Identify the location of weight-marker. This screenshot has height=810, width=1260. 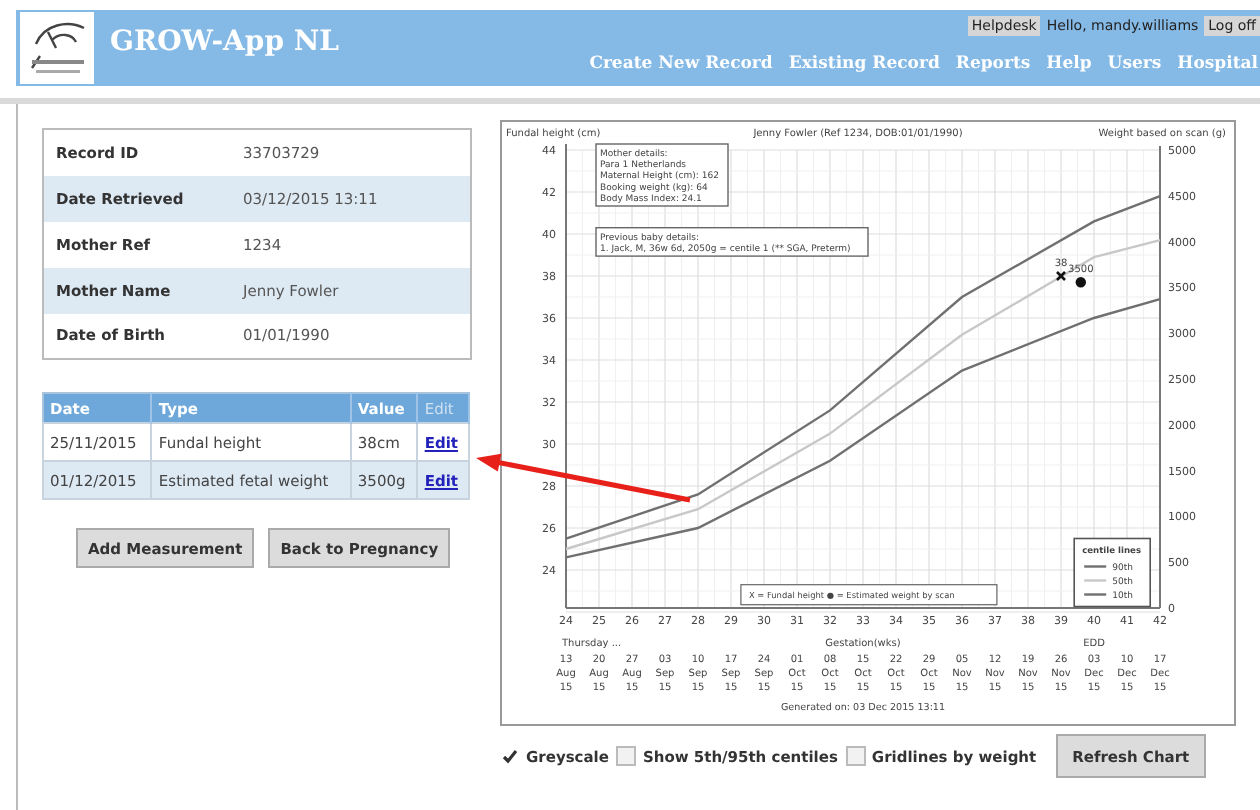
(1080, 282).